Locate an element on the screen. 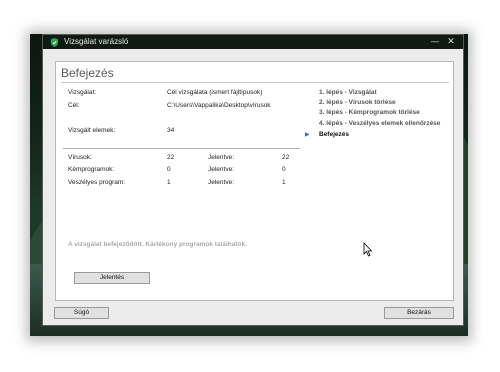 This screenshot has height=372, width=500. help-button: Súgó is located at coordinates (81, 313).